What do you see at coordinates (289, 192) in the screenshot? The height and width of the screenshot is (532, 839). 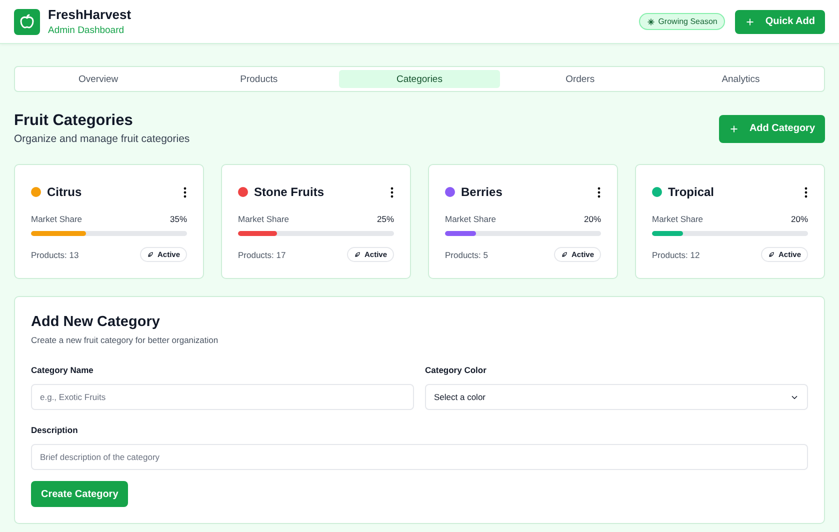 I see `category-name: Stone Fruits` at bounding box center [289, 192].